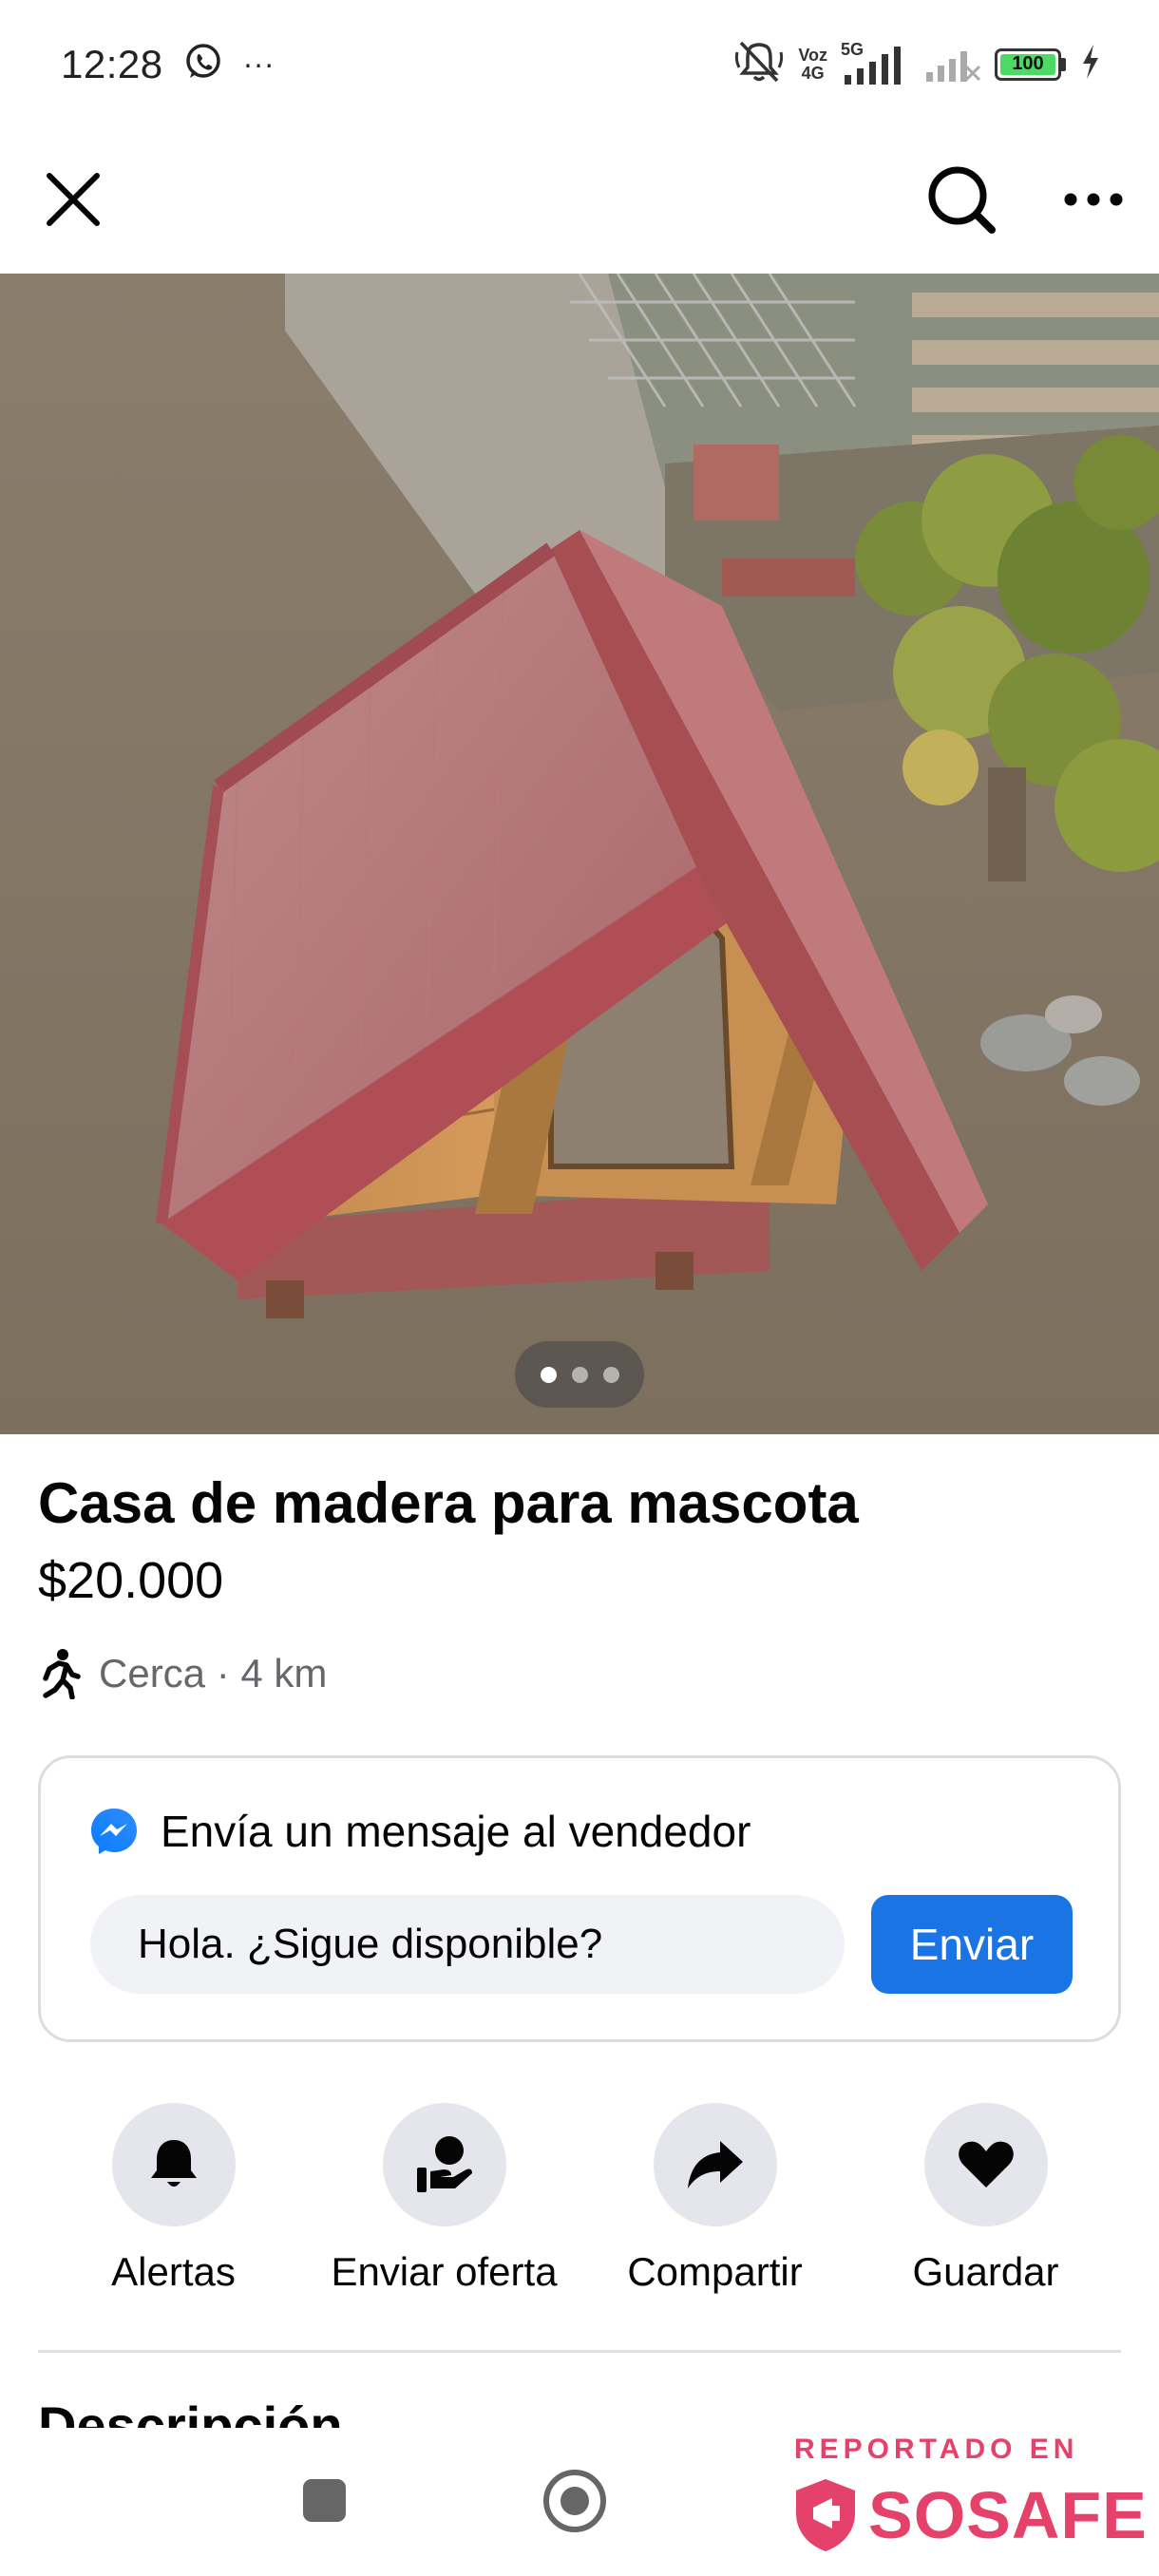  I want to click on close-button, so click(73, 199).